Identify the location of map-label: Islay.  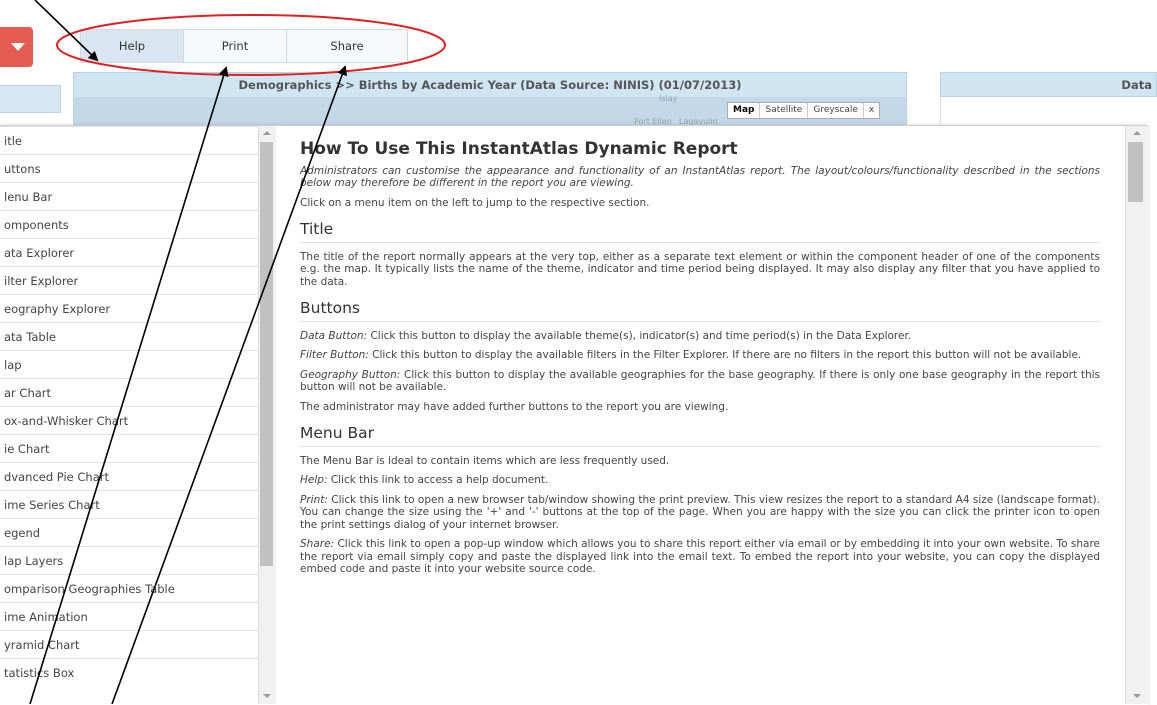
(668, 98).